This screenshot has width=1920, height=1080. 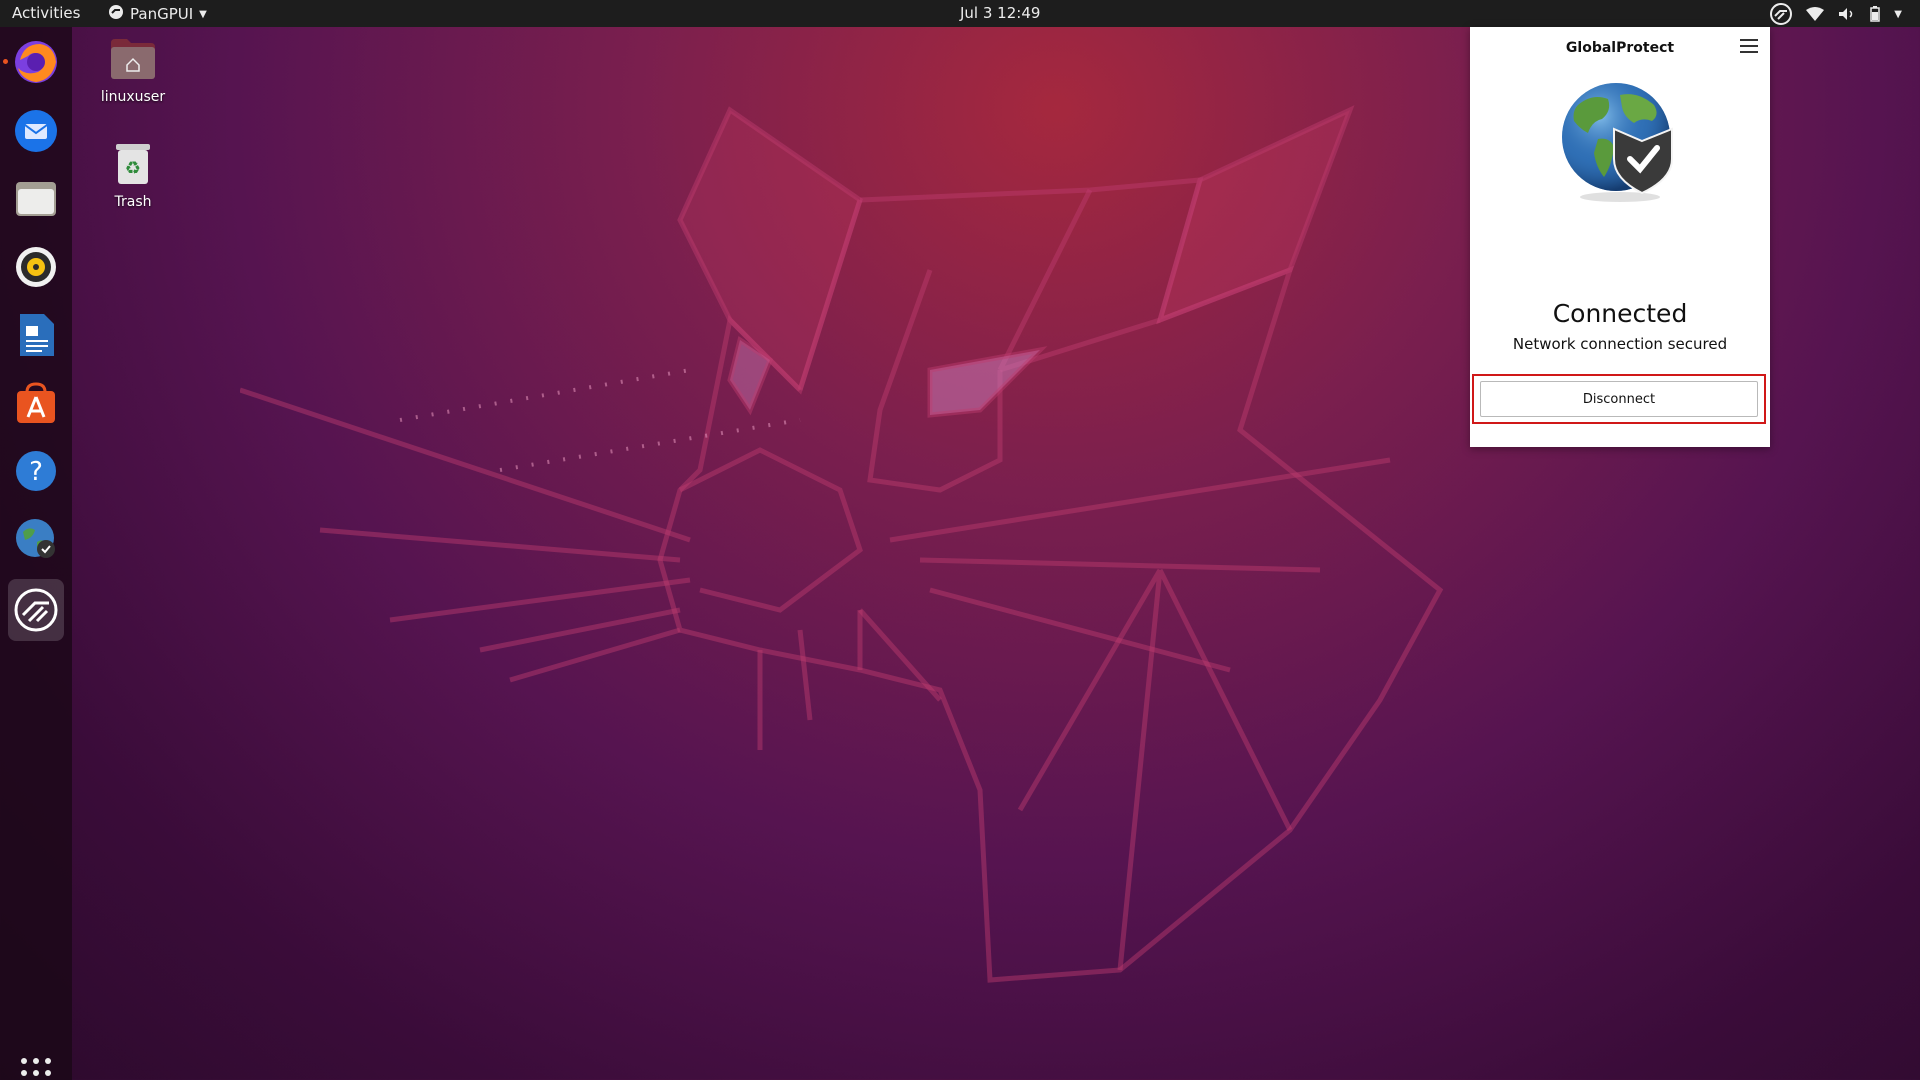 I want to click on dock-item-files, so click(x=36, y=199).